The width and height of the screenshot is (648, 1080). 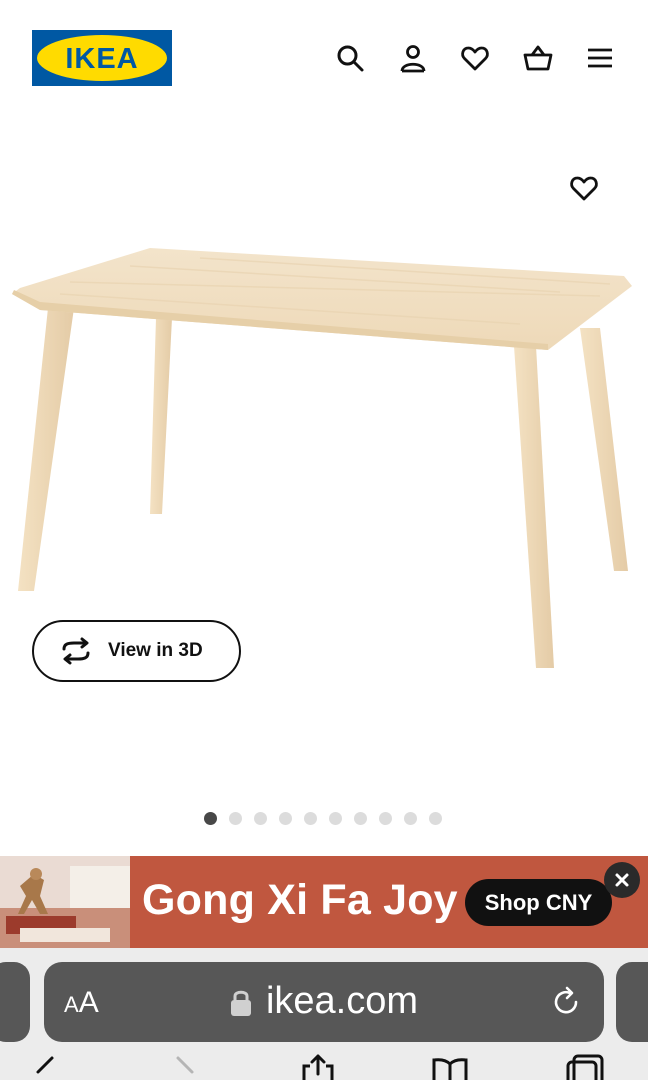 I want to click on carousel-indicator, so click(x=324, y=818).